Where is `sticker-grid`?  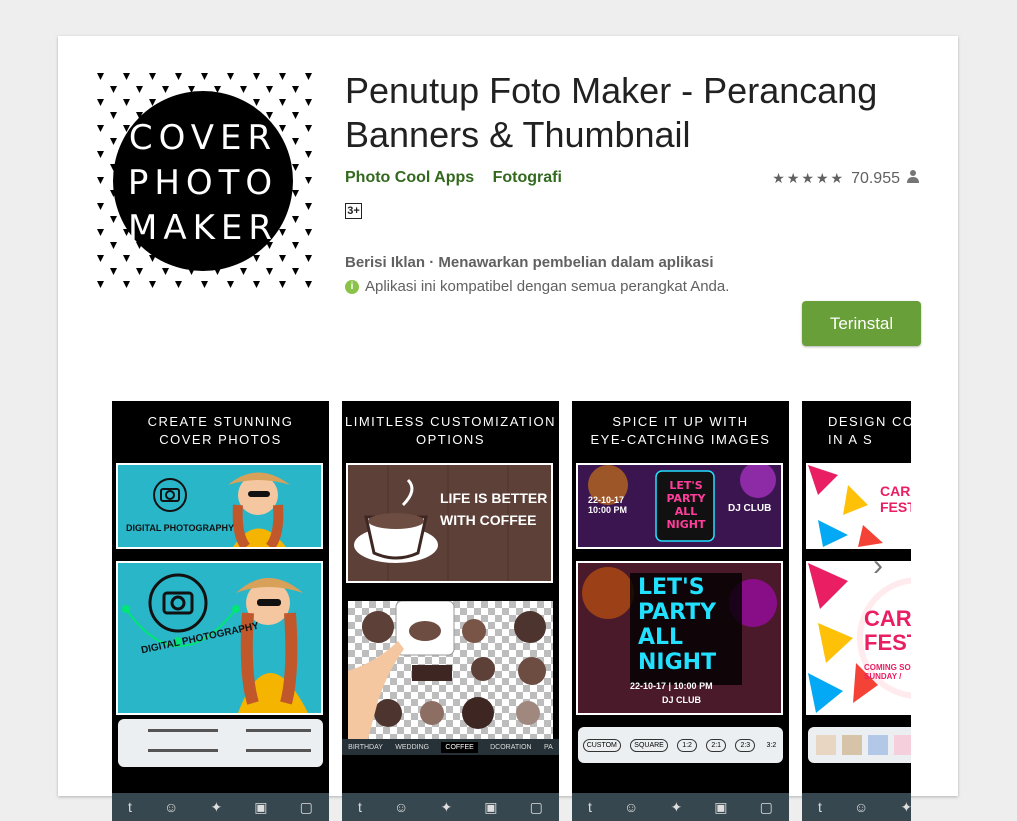 sticker-grid is located at coordinates (450, 669).